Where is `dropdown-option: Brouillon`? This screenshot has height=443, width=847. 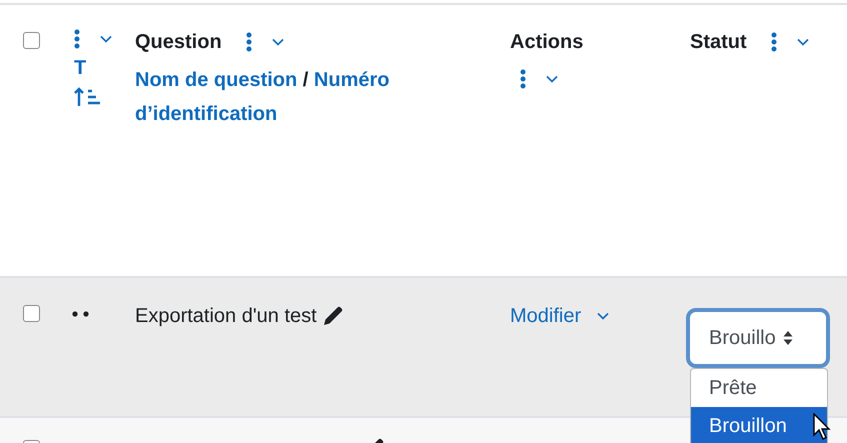
dropdown-option: Brouillon is located at coordinates (759, 425).